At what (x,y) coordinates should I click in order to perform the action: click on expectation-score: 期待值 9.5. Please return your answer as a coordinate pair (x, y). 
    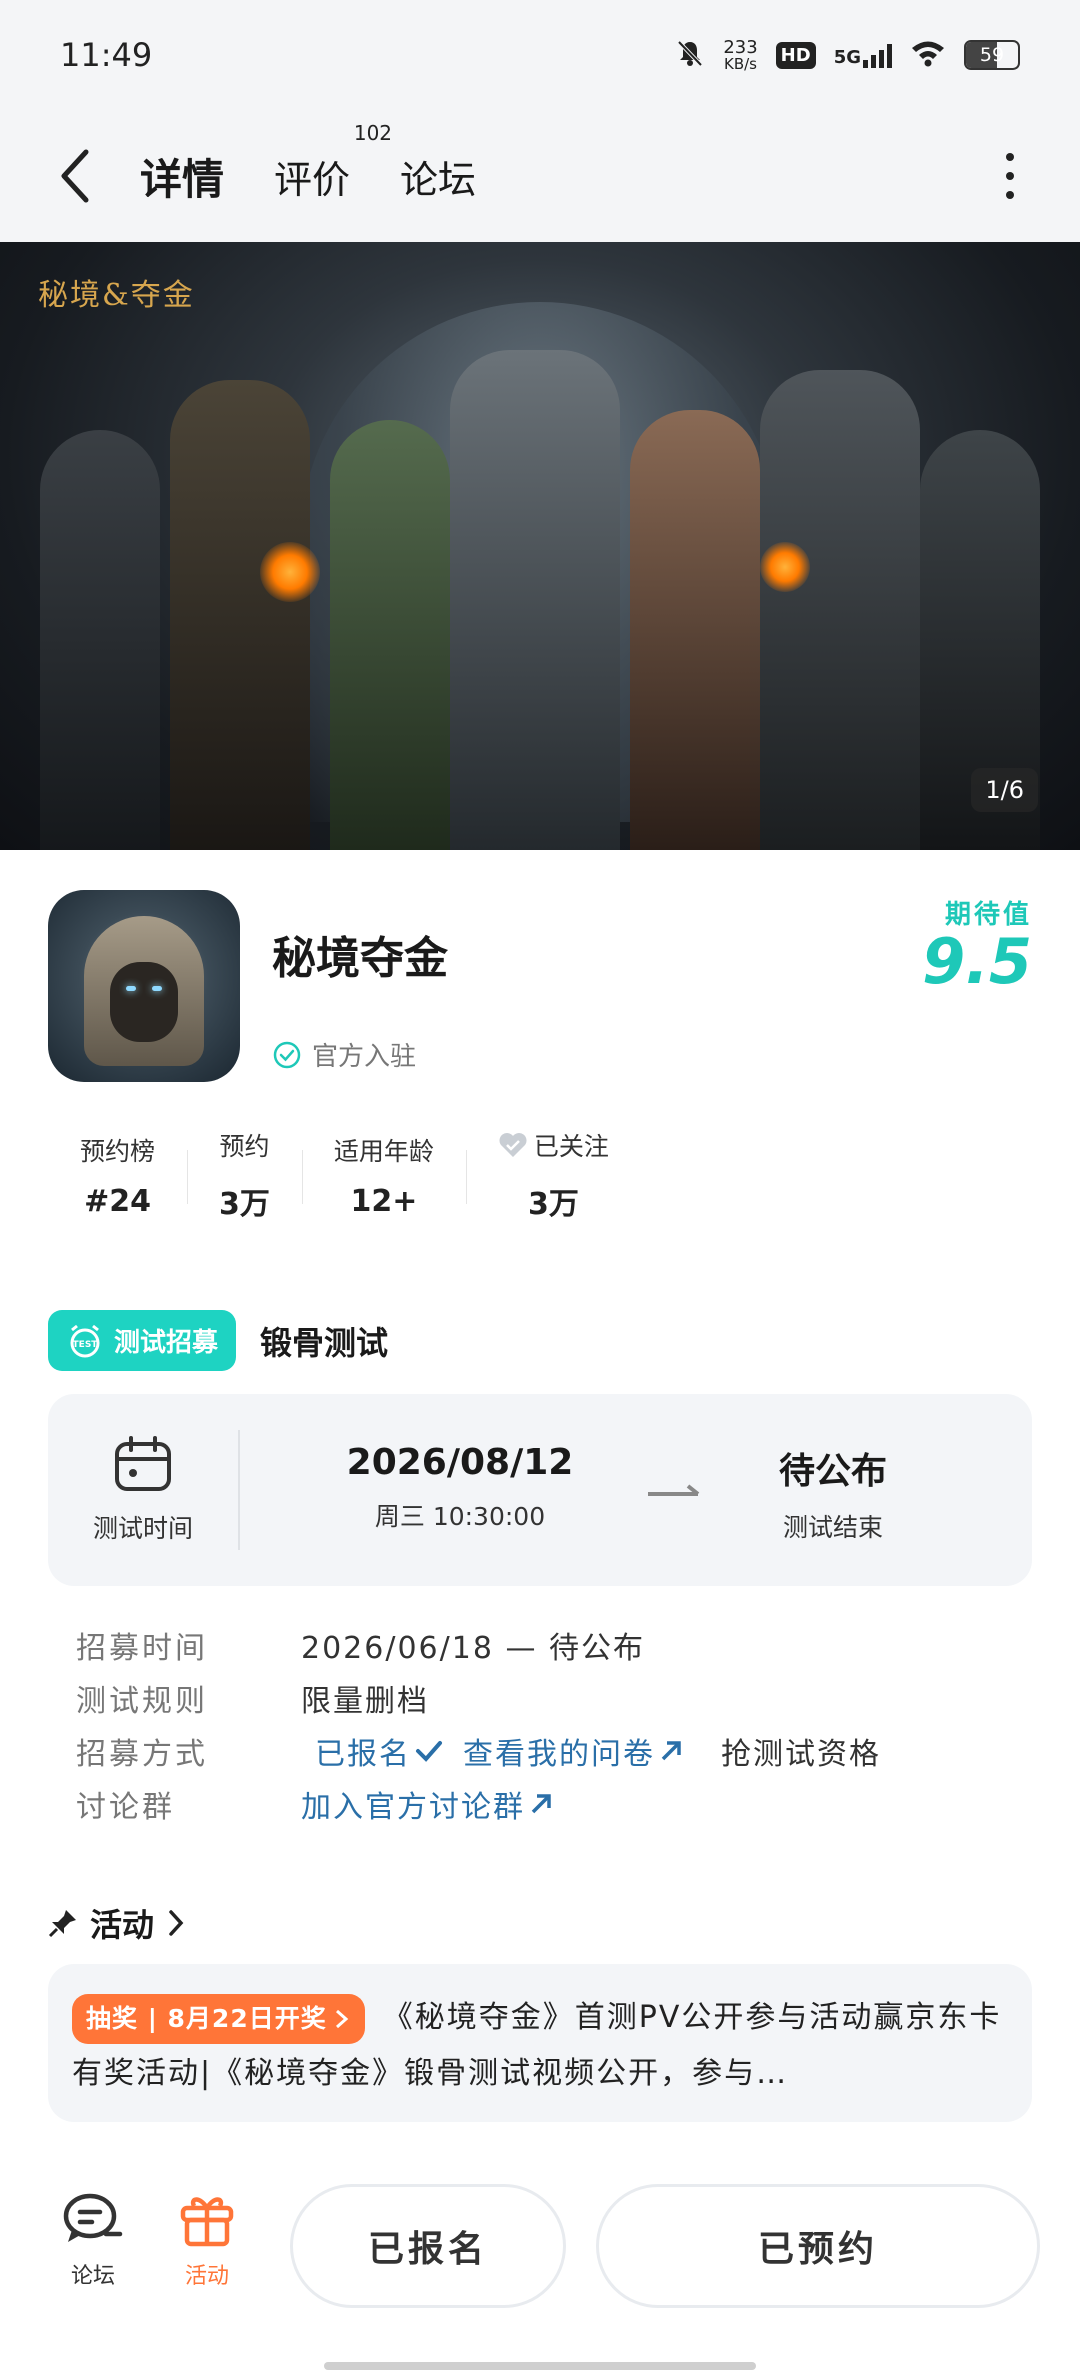
    Looking at the image, I should click on (977, 943).